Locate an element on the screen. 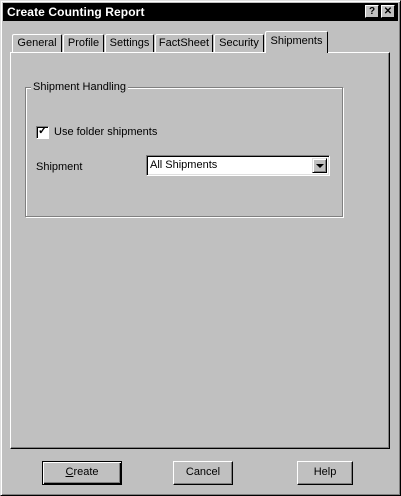 The height and width of the screenshot is (496, 401). tab-label: Security is located at coordinates (239, 43).